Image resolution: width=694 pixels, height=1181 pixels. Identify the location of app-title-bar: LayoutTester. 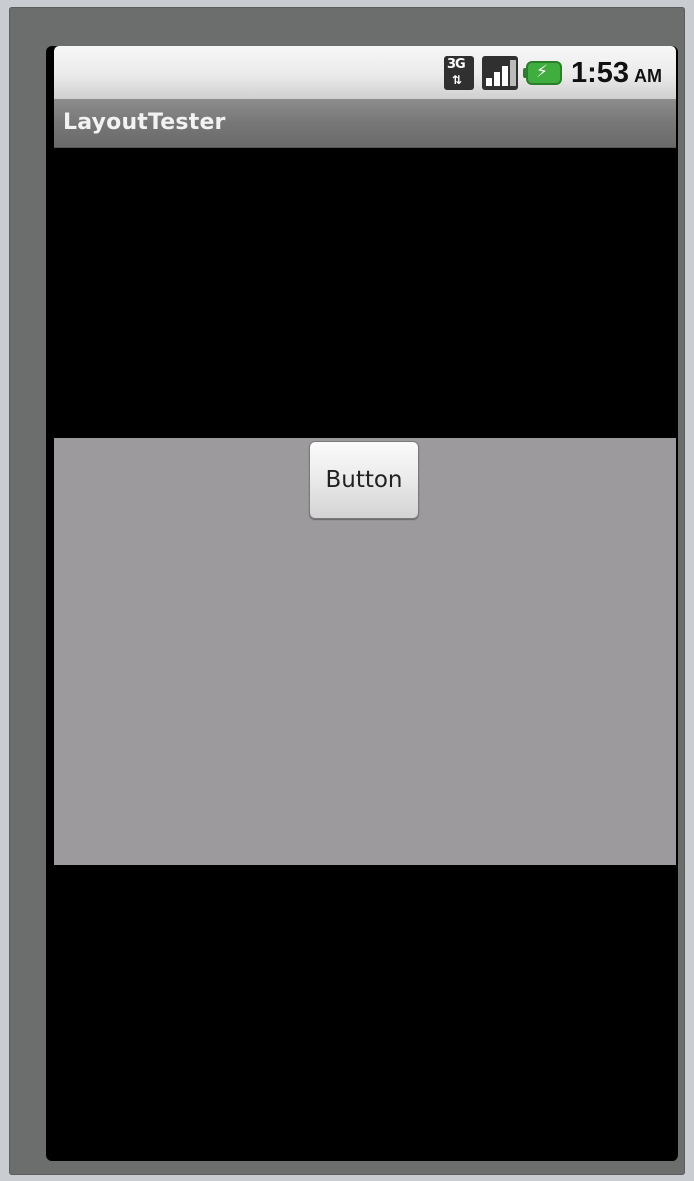
(365, 123).